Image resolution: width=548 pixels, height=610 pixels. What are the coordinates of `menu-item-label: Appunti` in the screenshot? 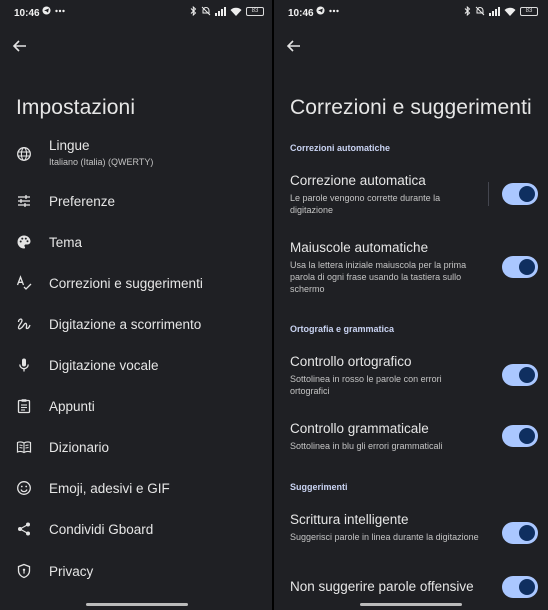 It's located at (72, 406).